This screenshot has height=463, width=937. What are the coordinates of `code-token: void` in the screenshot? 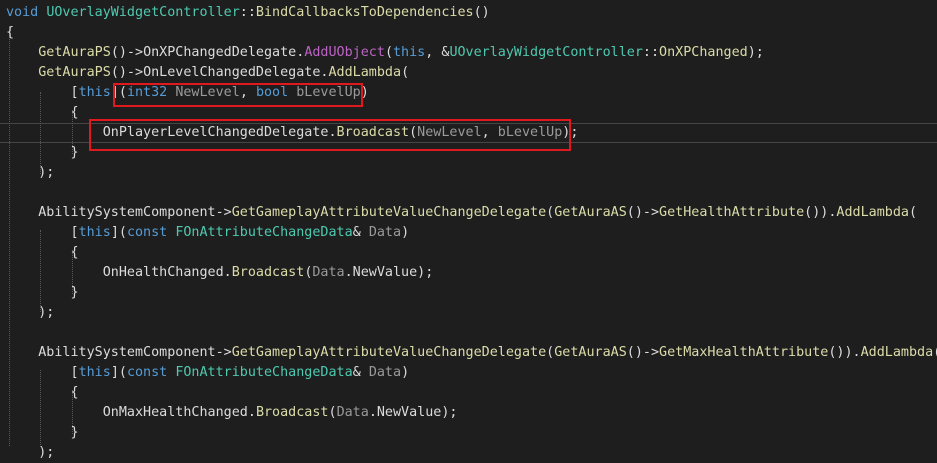 It's located at (26, 12).